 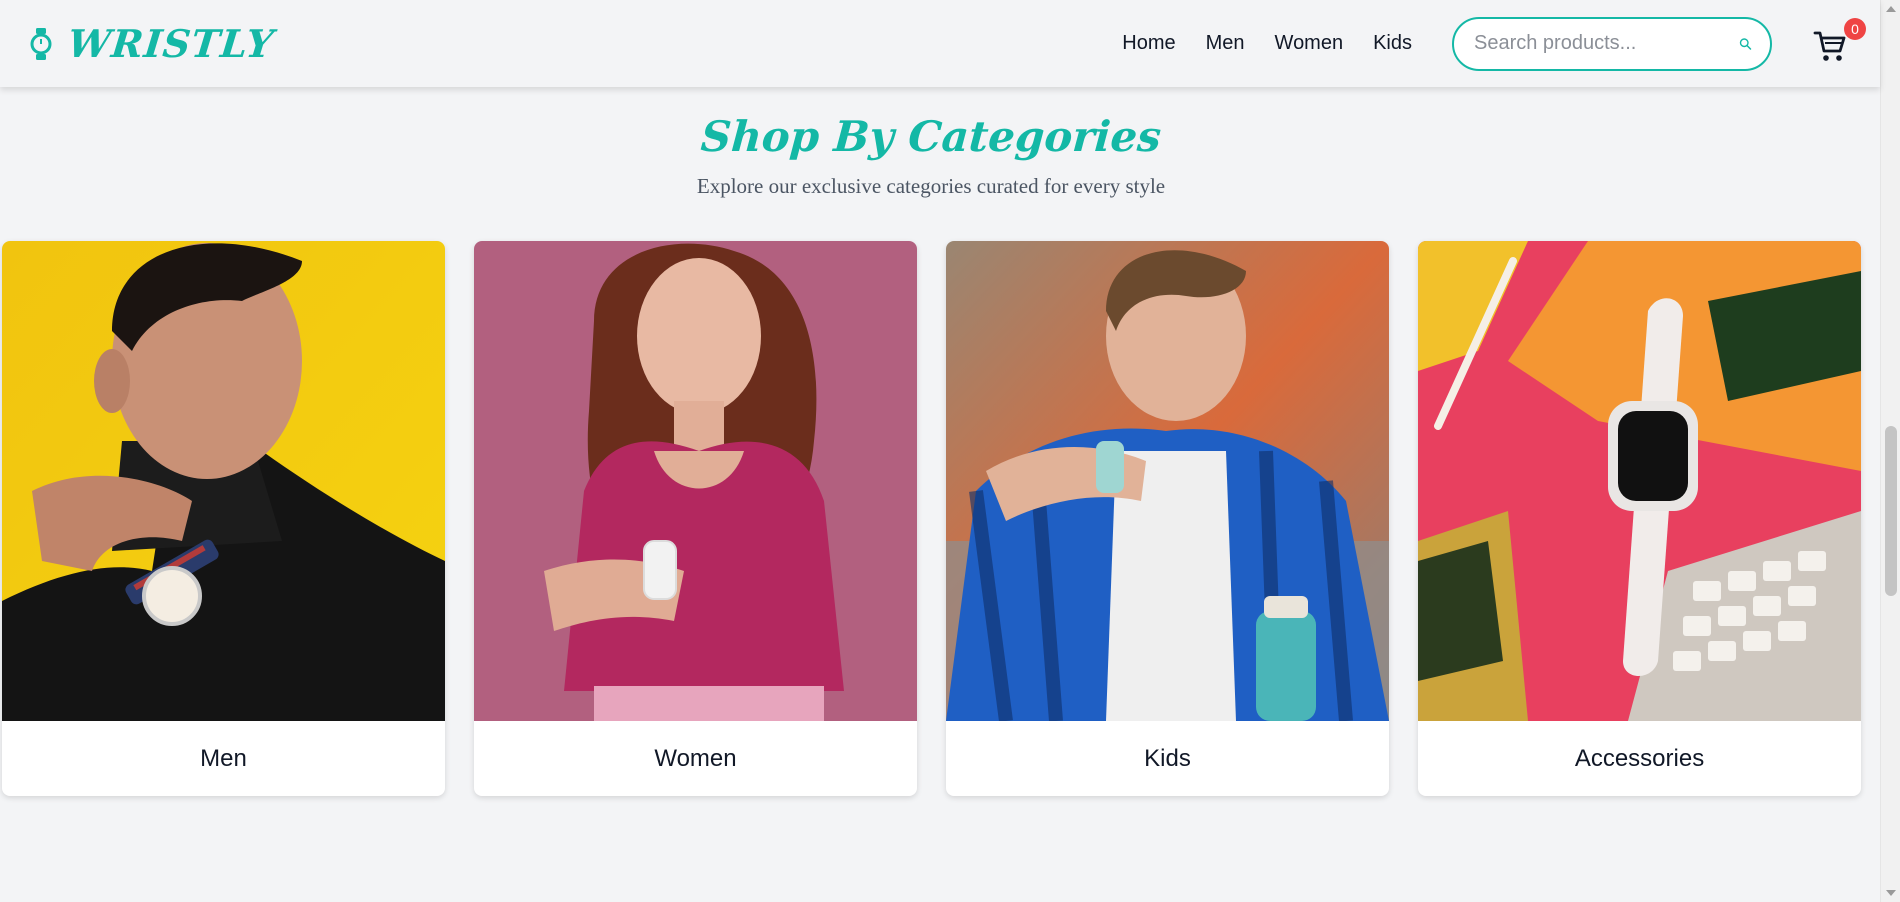 I want to click on scroll-down-arrow-icon, so click(x=1891, y=893).